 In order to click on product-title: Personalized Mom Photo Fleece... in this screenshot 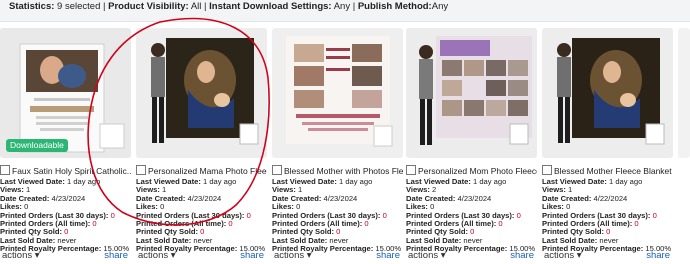, I will do `click(477, 171)`.